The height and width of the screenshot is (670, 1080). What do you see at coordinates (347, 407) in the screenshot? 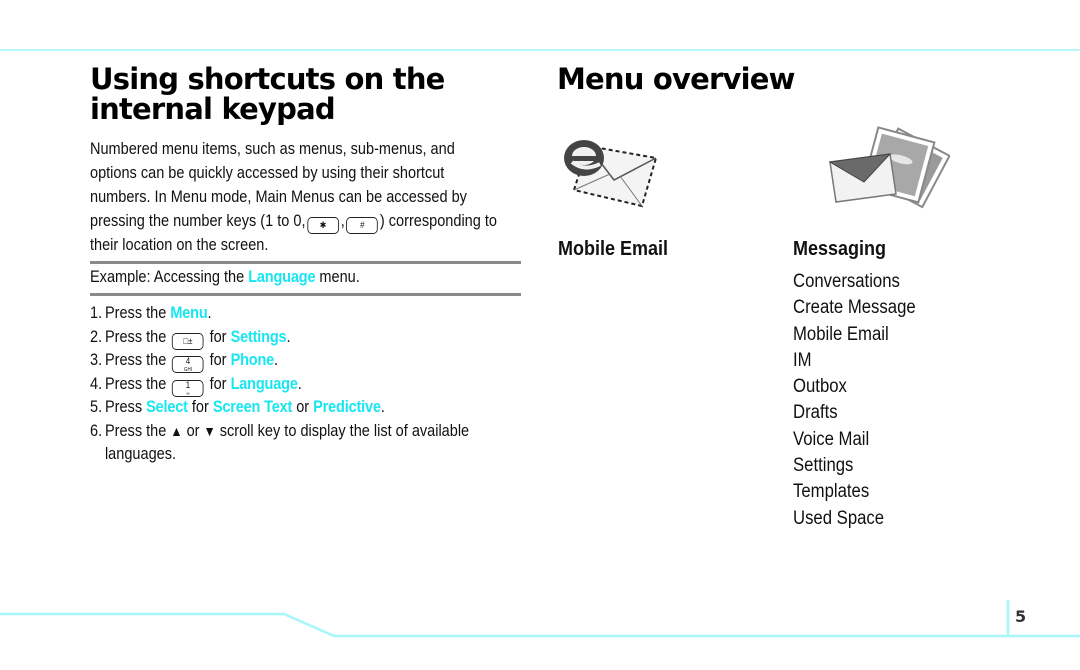
I see `step-highlight: Predictive` at bounding box center [347, 407].